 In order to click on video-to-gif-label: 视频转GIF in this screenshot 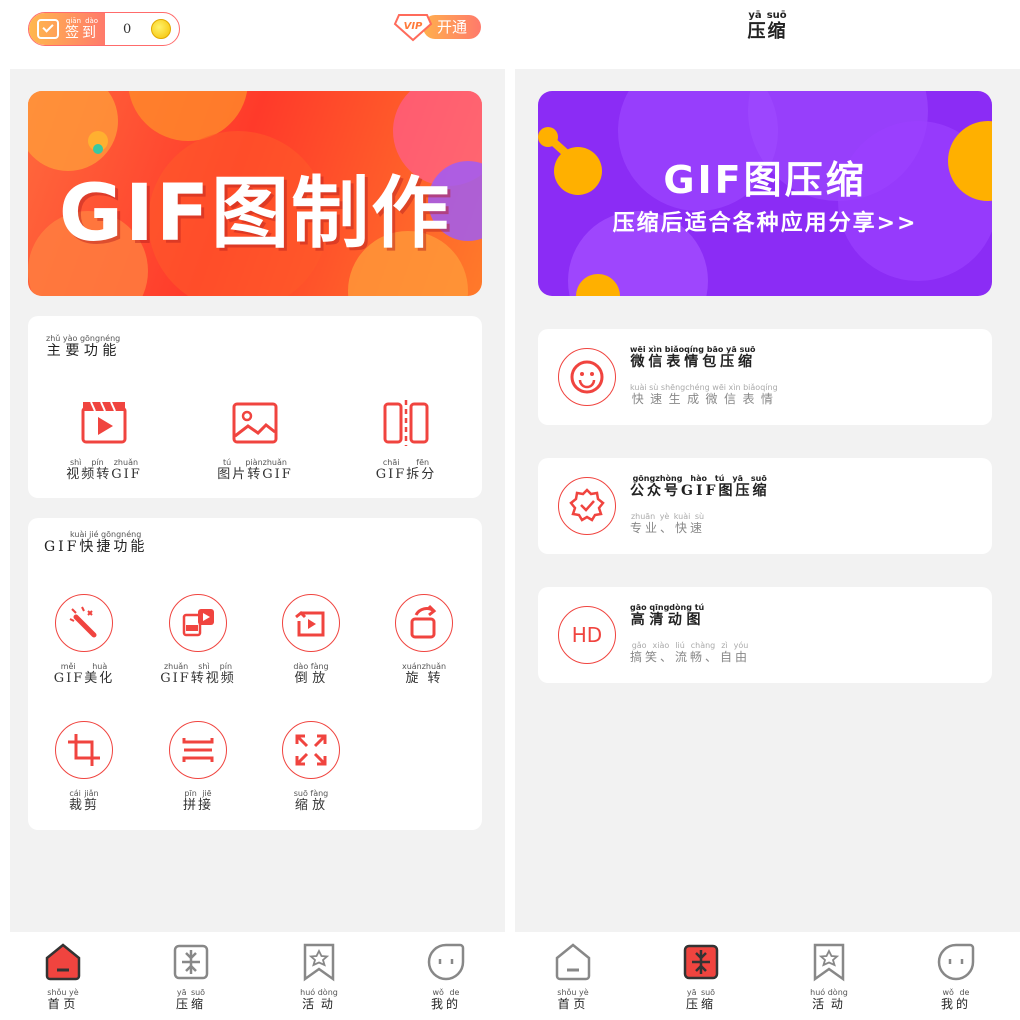, I will do `click(104, 474)`.